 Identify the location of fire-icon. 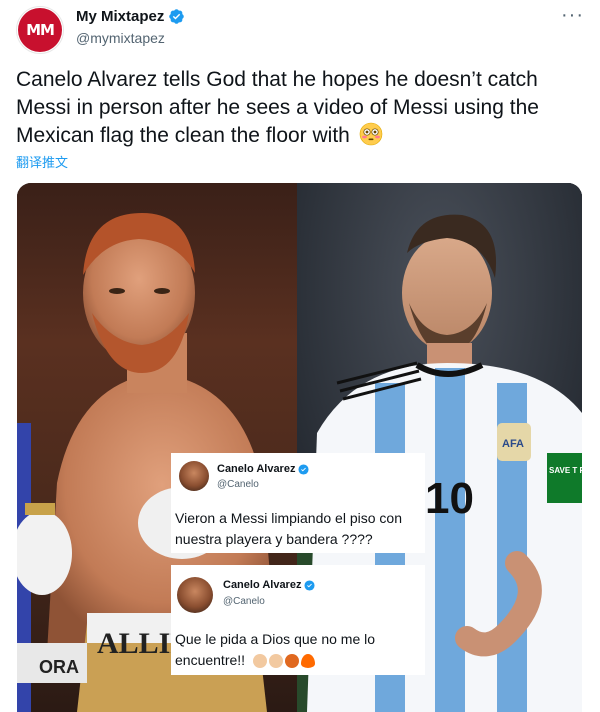
(307, 661).